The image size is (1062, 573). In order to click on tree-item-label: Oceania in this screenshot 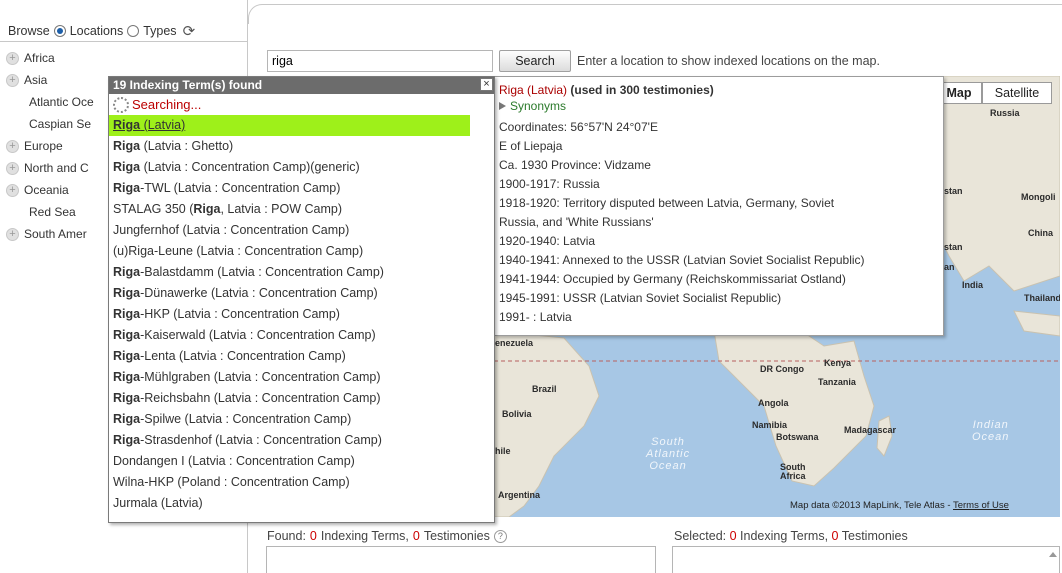, I will do `click(46, 190)`.